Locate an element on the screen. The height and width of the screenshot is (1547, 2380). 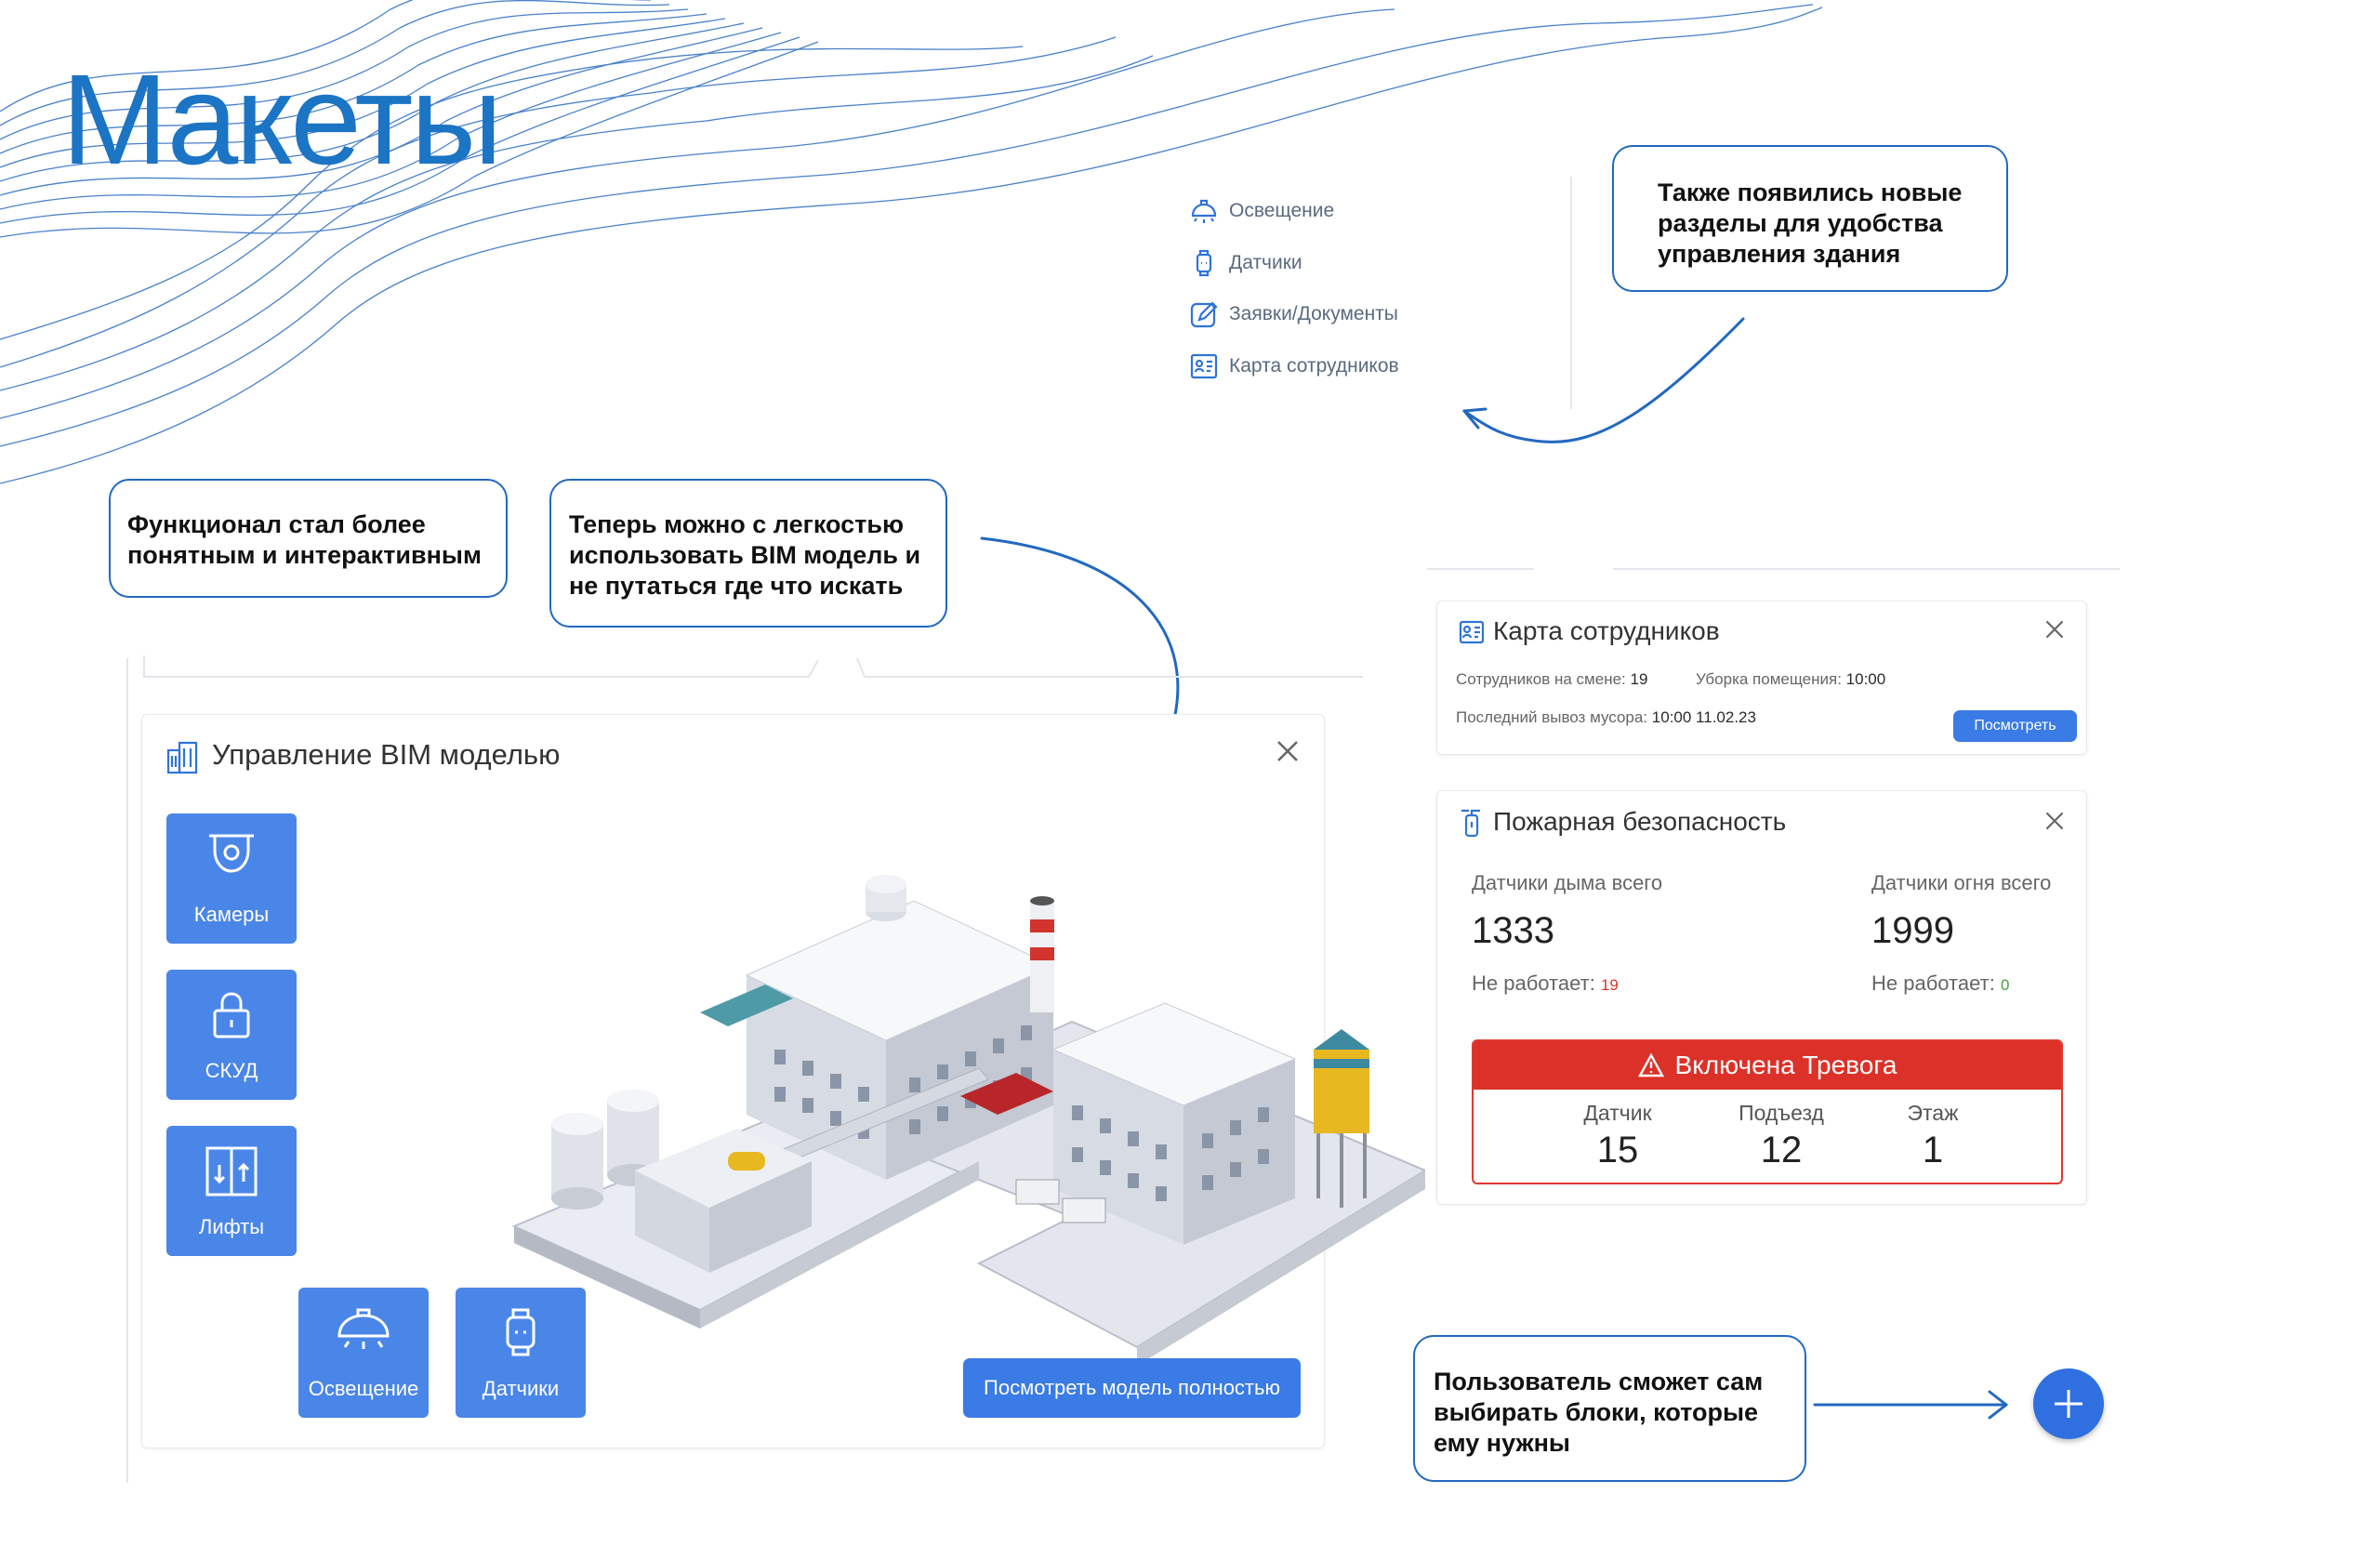
nav-item-lighting: Освещение is located at coordinates (1261, 211).